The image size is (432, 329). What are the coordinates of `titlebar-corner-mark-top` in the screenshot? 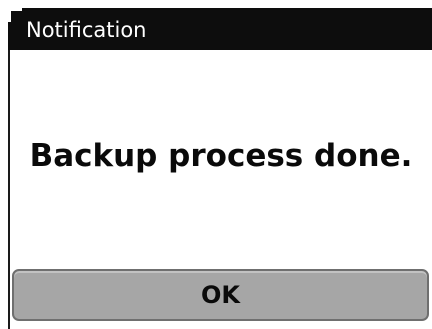 It's located at (15, 9).